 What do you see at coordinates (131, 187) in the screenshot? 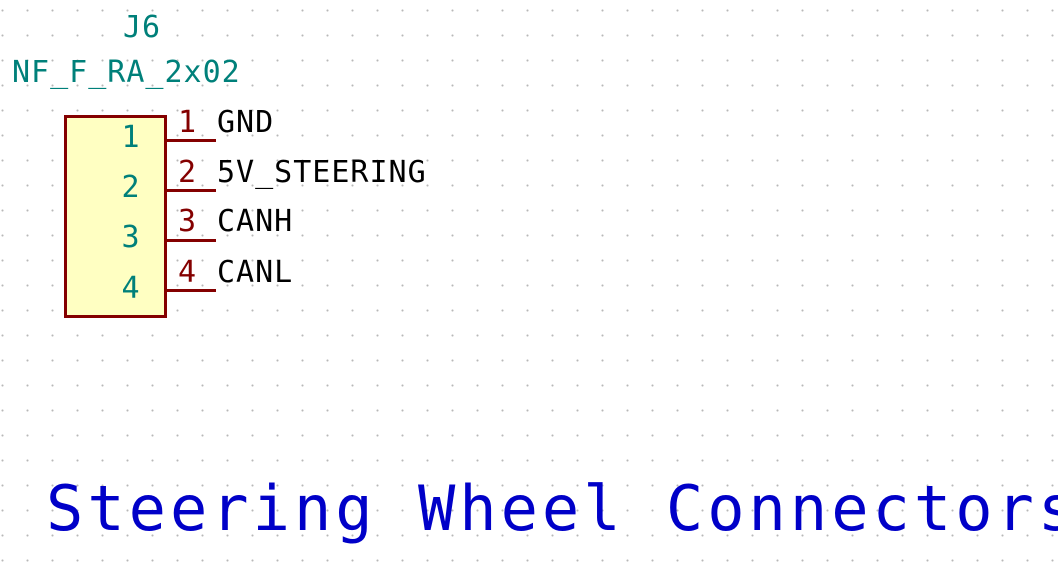
I see `pin-2-inner-number: 2` at bounding box center [131, 187].